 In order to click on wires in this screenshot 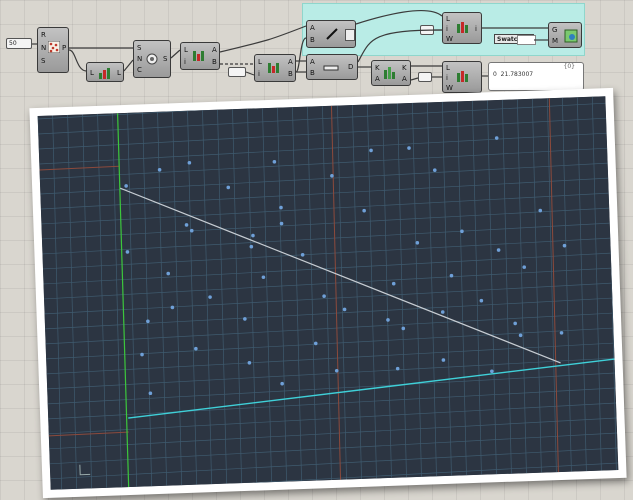, I will do `click(290, 45)`.